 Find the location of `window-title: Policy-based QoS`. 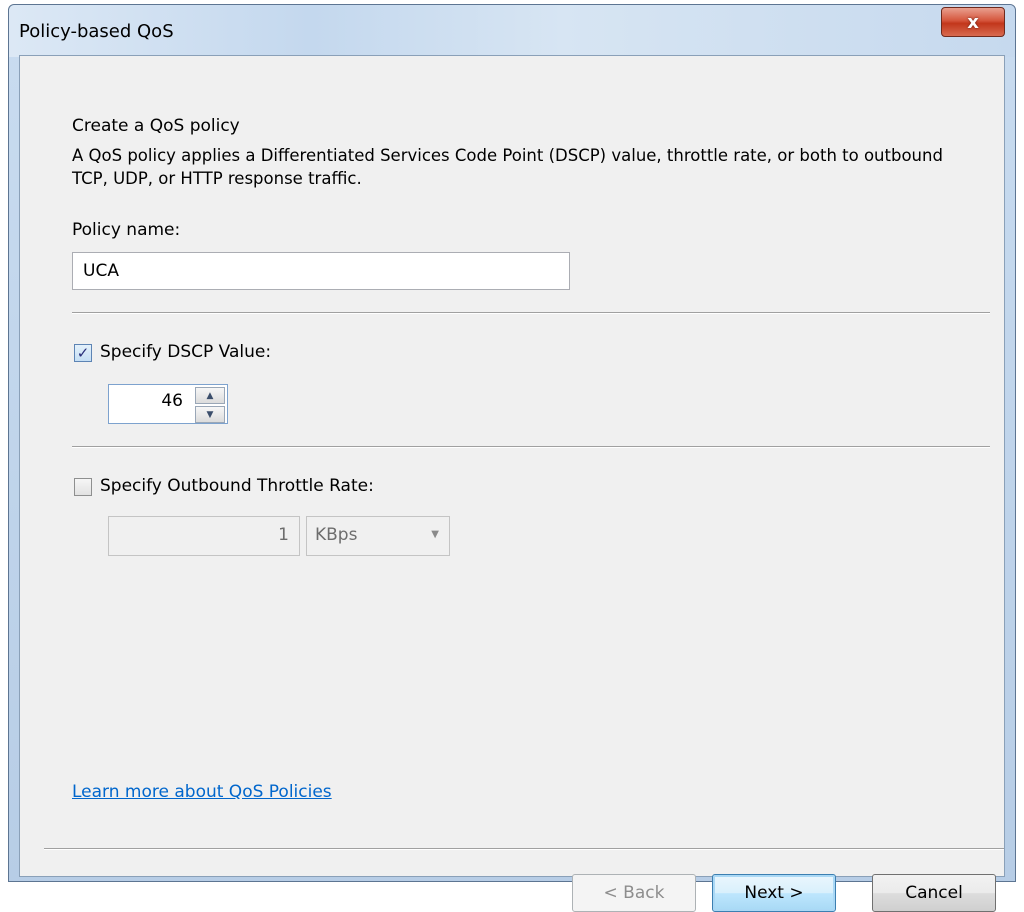

window-title: Policy-based QoS is located at coordinates (96, 31).